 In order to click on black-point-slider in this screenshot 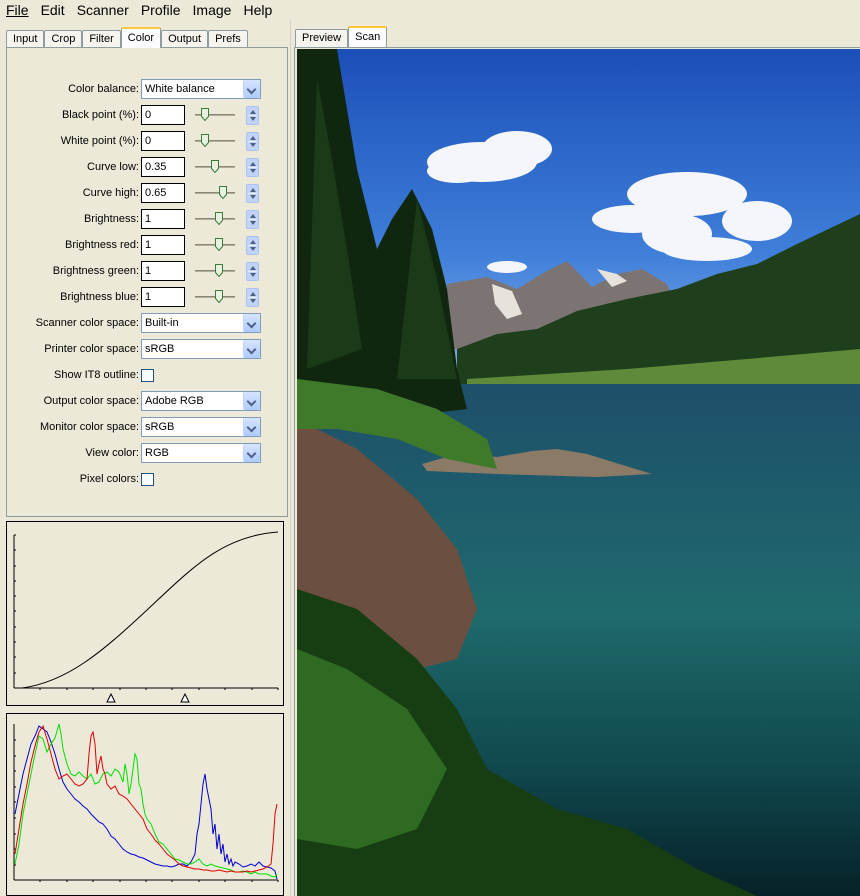, I will do `click(215, 115)`.